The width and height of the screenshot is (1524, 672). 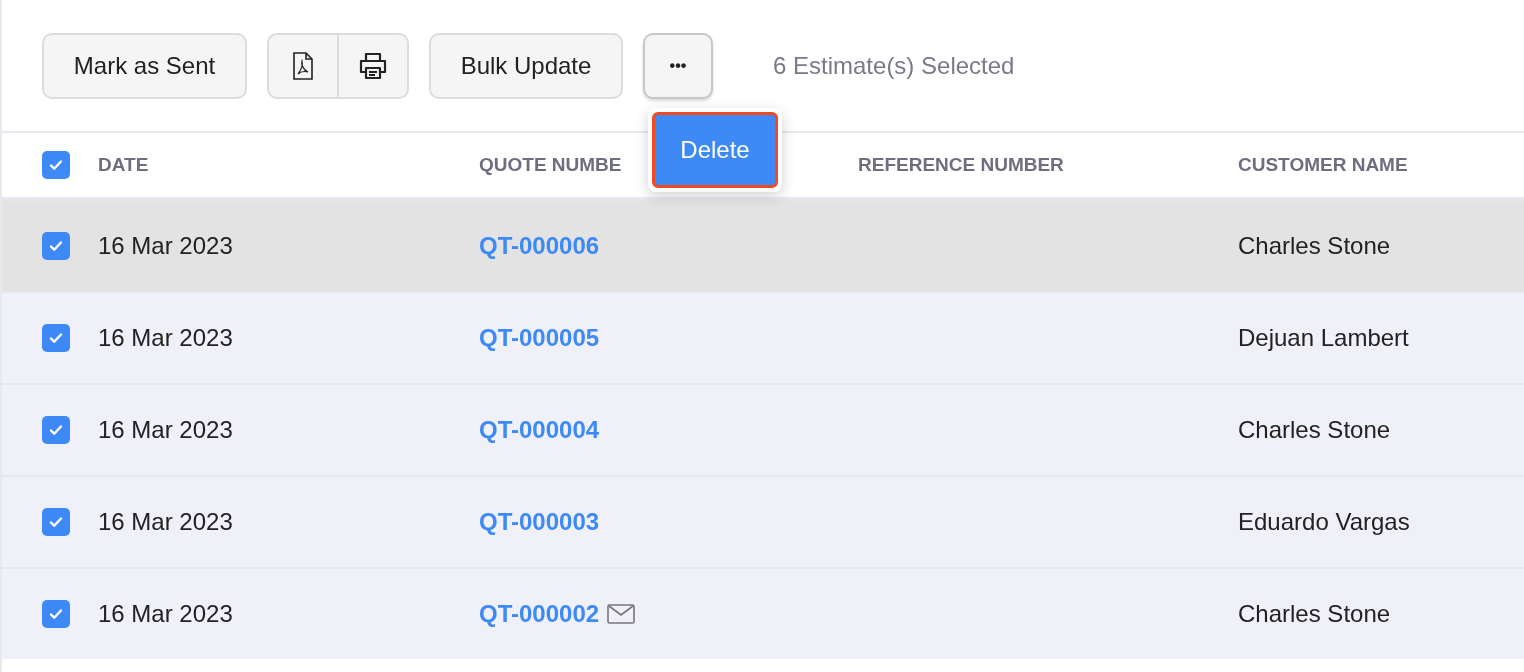 I want to click on pdf-icon, so click(x=303, y=65).